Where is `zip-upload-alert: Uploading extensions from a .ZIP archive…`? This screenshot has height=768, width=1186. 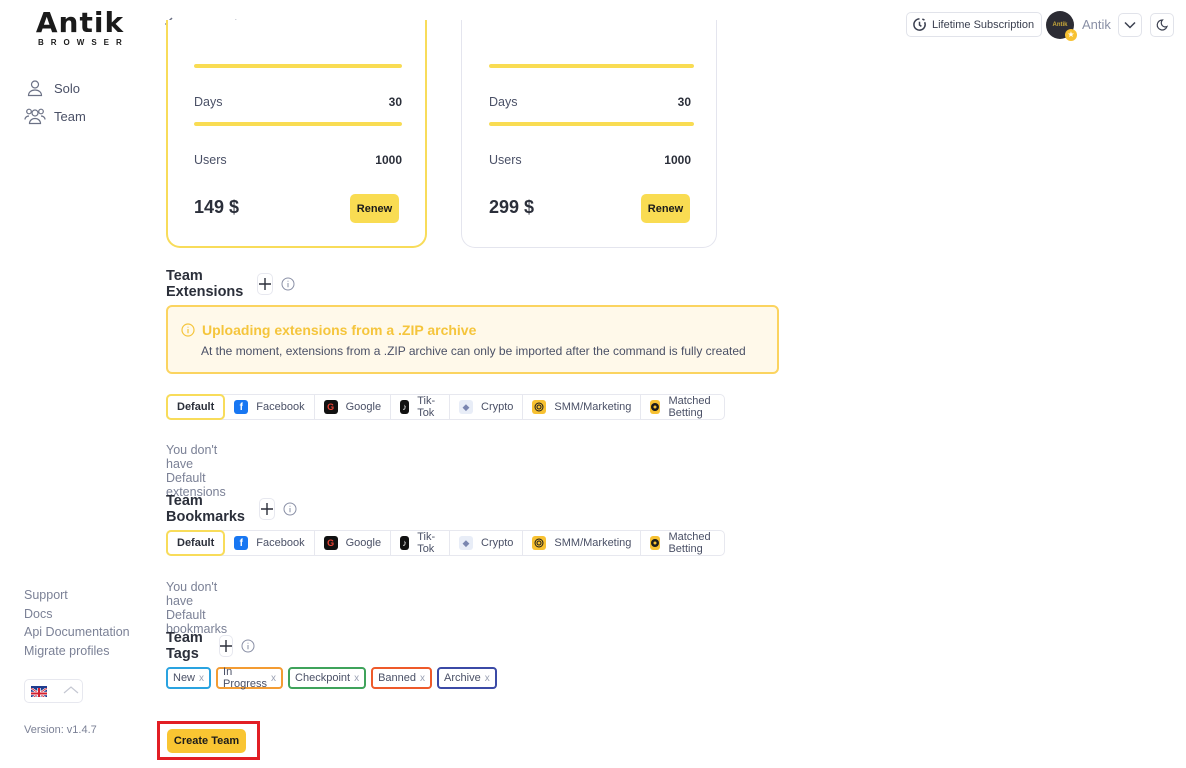 zip-upload-alert: Uploading extensions from a .ZIP archive… is located at coordinates (472, 339).